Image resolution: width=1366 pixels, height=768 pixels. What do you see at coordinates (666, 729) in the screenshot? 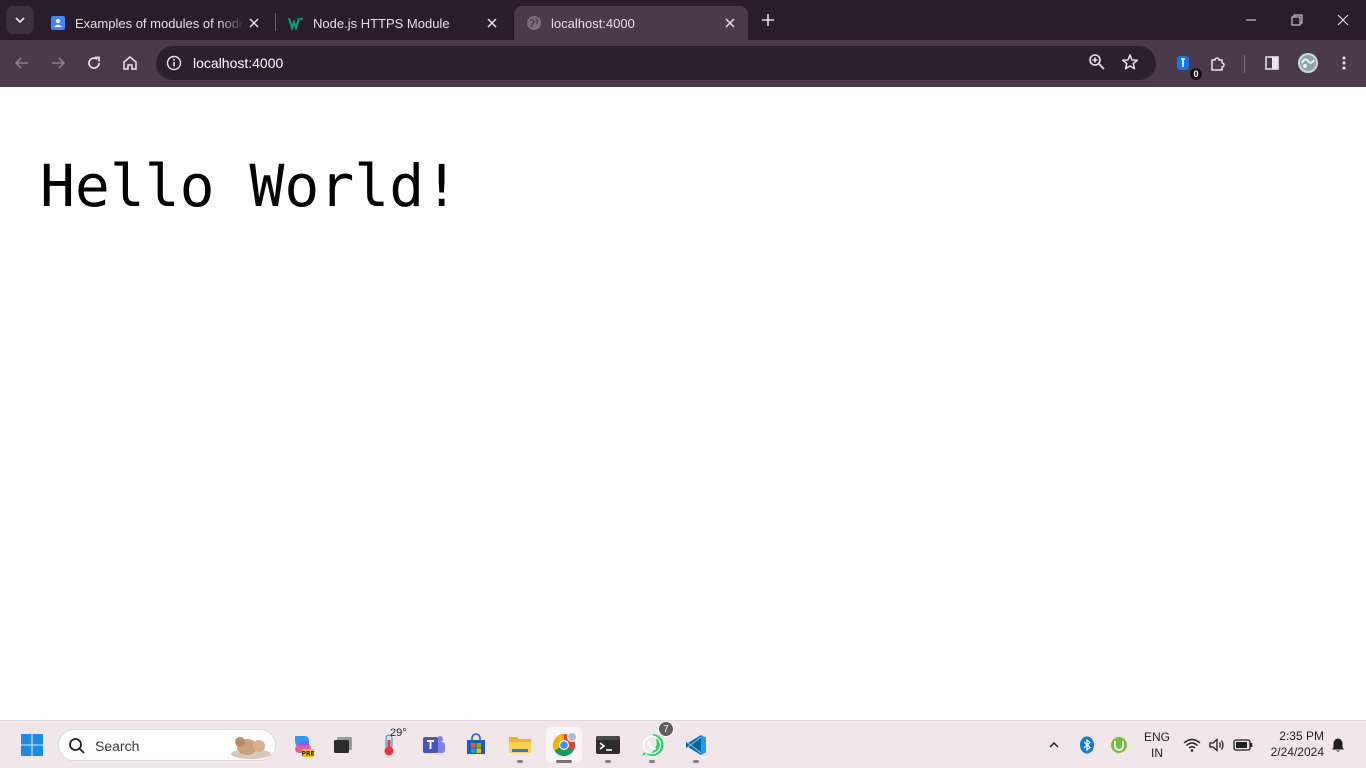
I see `whatsapp-badge: 7` at bounding box center [666, 729].